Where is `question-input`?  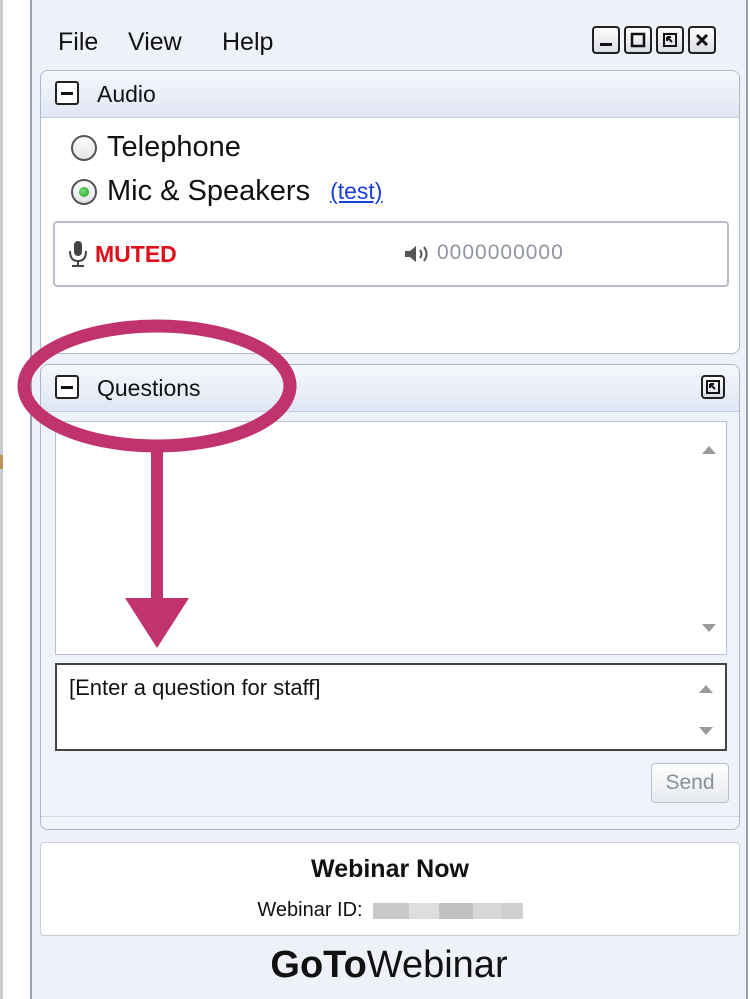
question-input is located at coordinates (391, 707).